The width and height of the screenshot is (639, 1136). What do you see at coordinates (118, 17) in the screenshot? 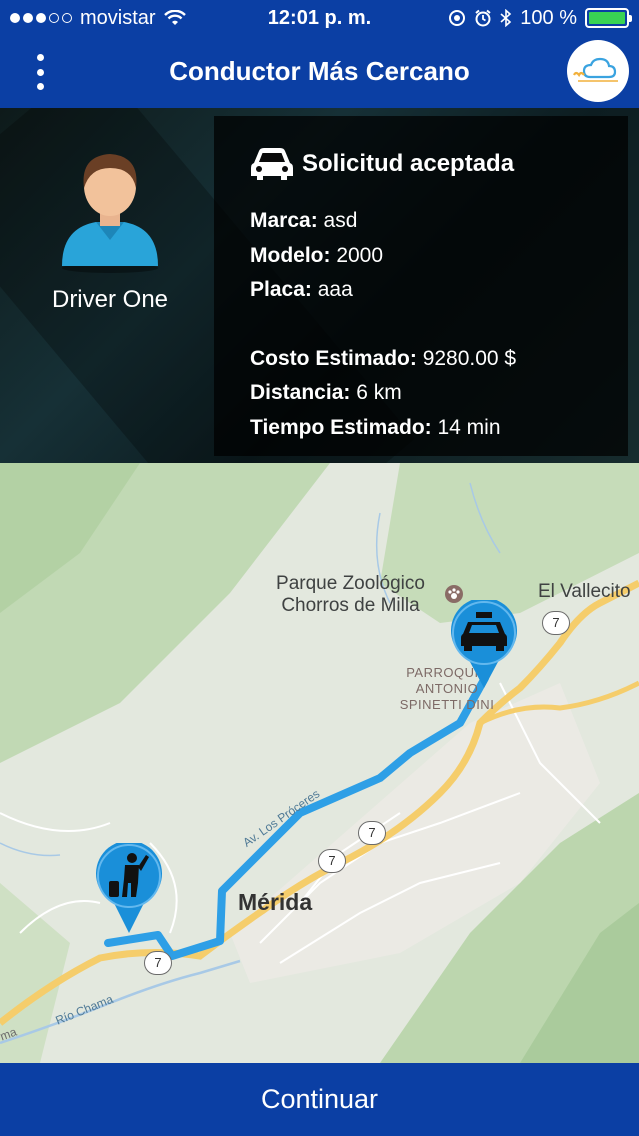
I see `carrier-name: movistar` at bounding box center [118, 17].